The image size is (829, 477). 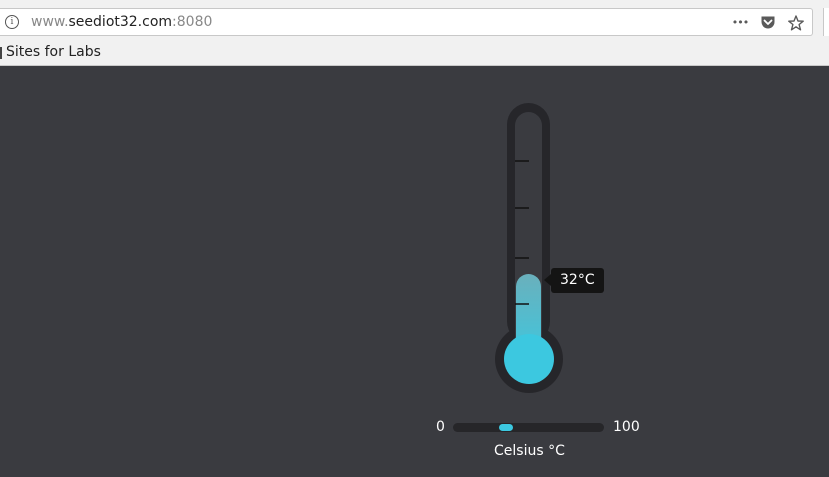 I want to click on pocket-icon, so click(x=768, y=23).